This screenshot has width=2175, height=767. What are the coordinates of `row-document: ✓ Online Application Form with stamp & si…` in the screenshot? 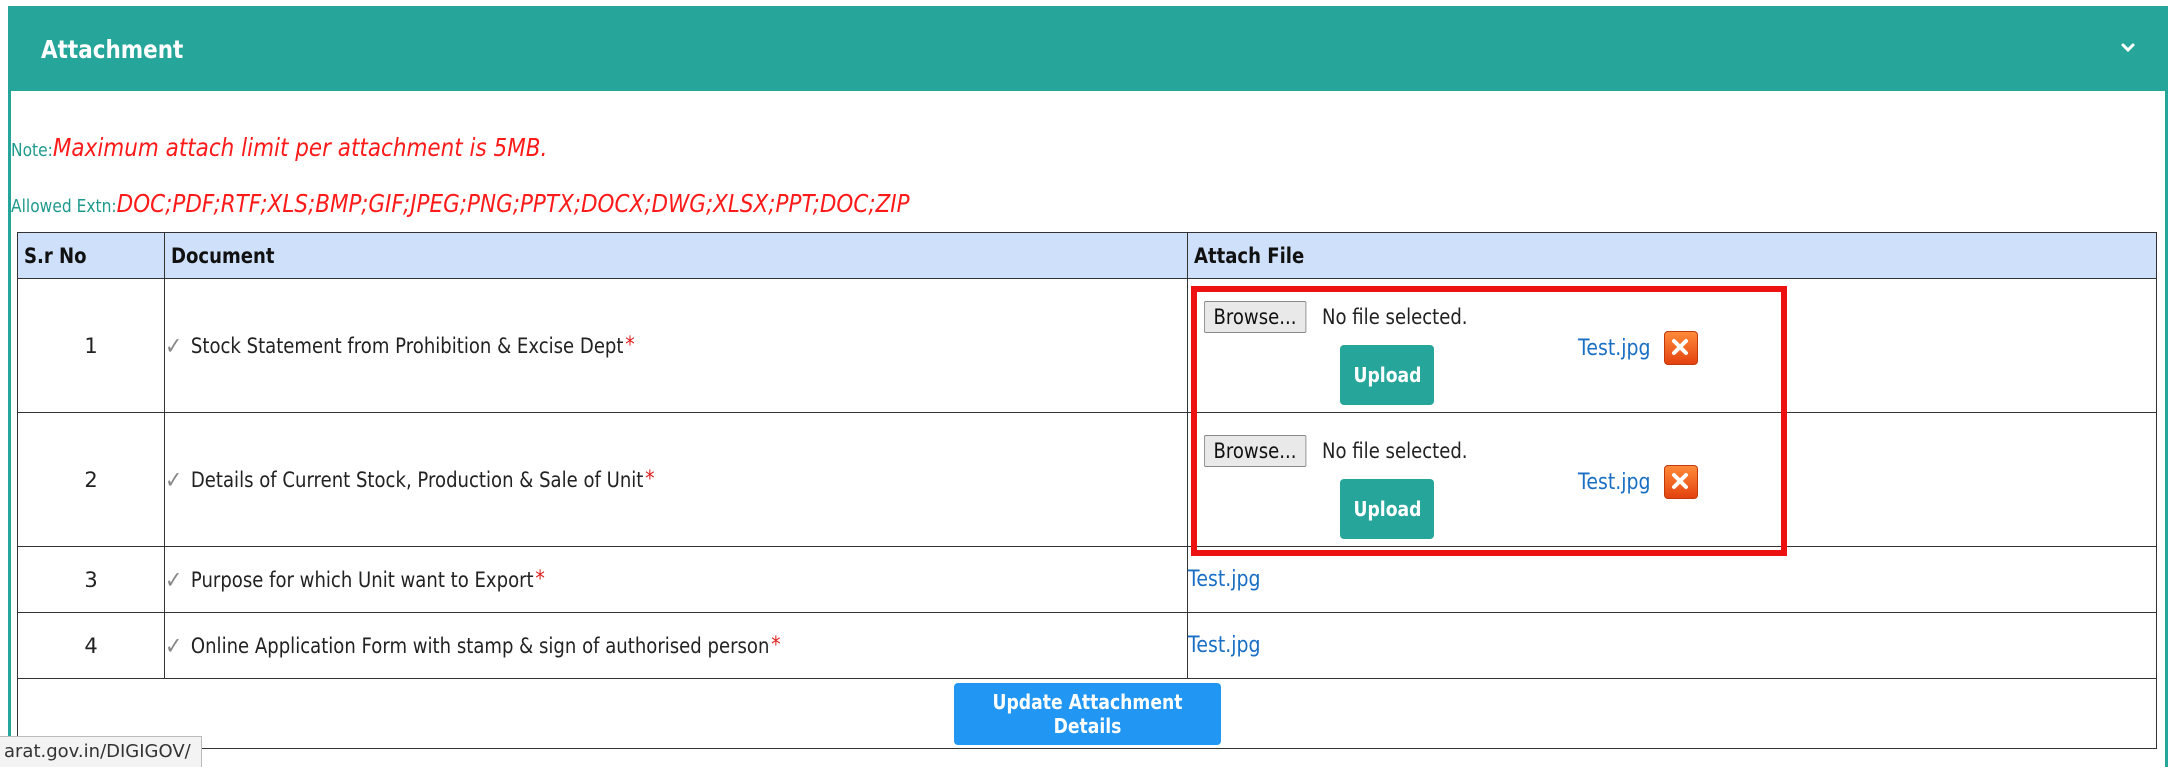 It's located at (676, 645).